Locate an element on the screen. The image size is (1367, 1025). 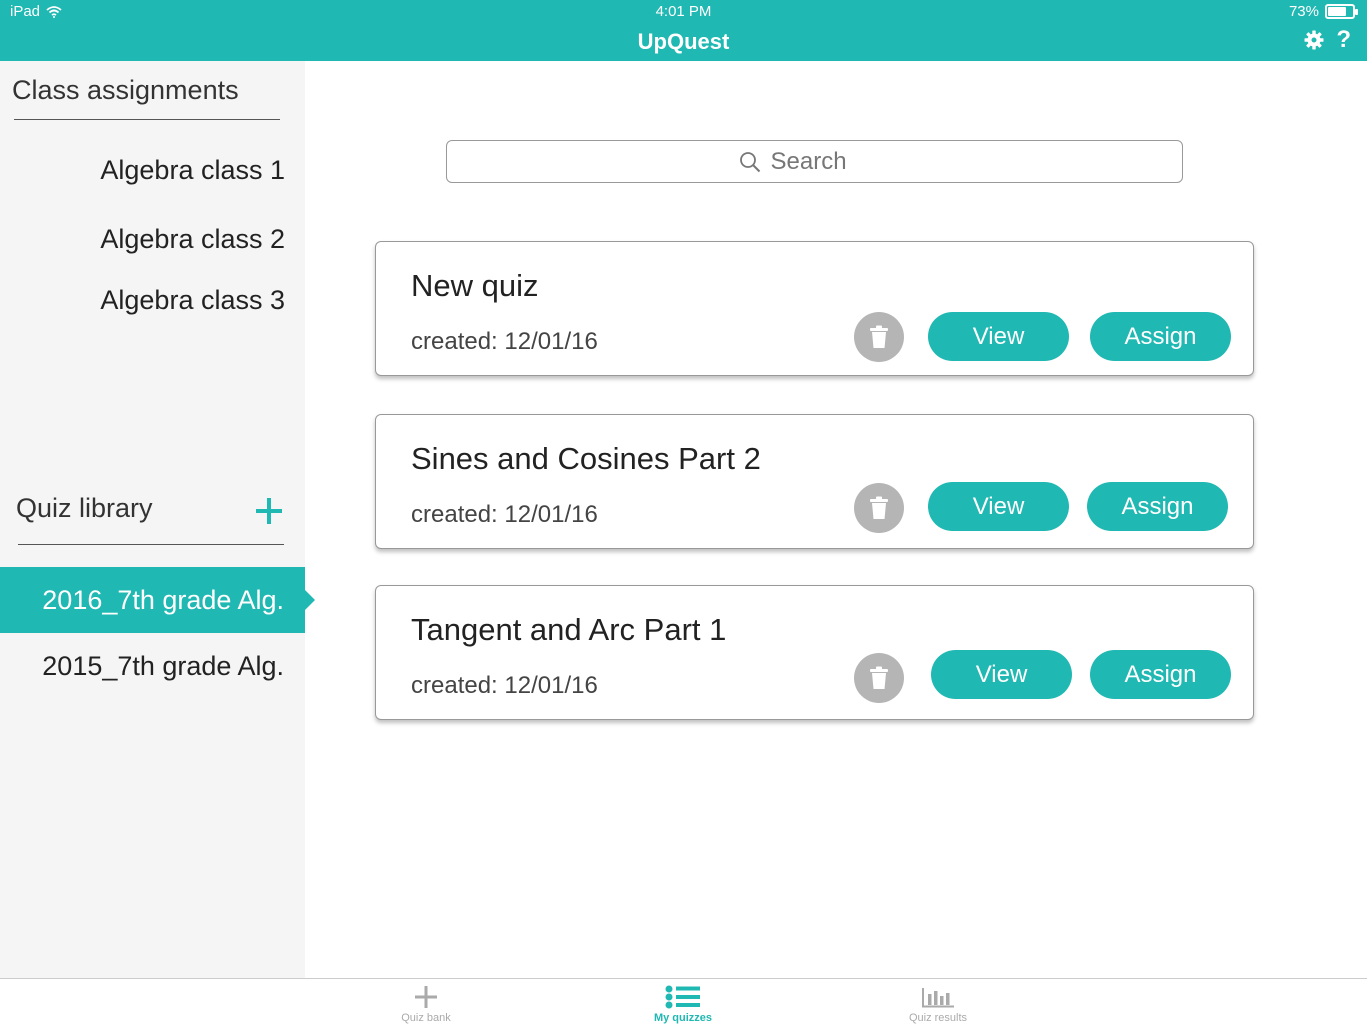
quiz-card: New quiz created: 12/01/16 View Assign is located at coordinates (814, 308).